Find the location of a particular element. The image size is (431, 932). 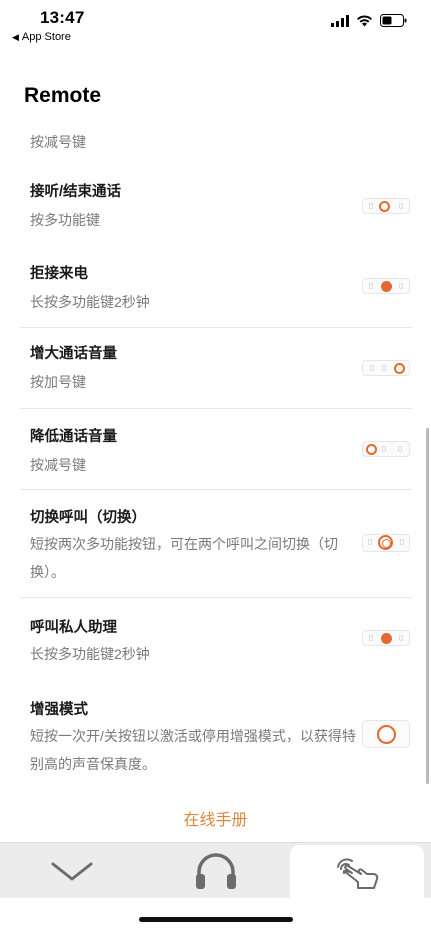

status-bar: 13:47 ◀ App Store is located at coordinates (215, 25).